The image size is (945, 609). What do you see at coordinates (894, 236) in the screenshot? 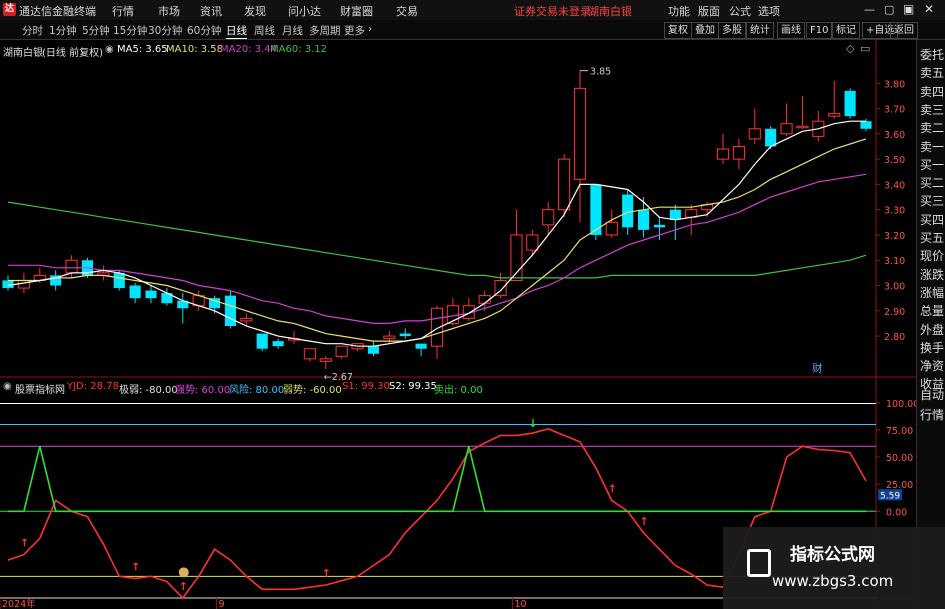
I see `price-tick-label: 3.20` at bounding box center [894, 236].